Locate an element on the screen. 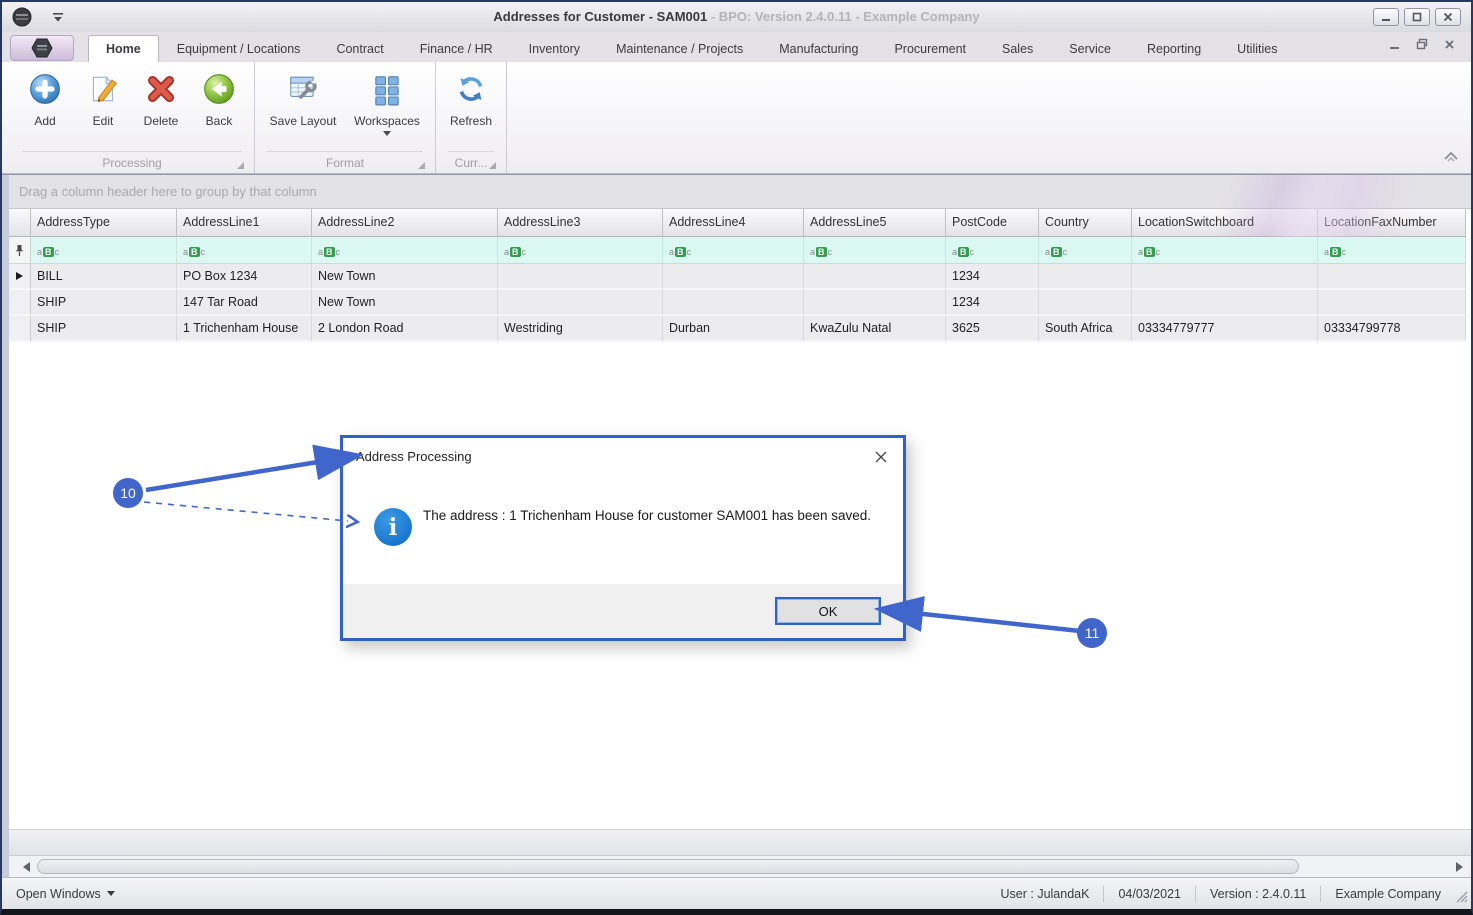 The height and width of the screenshot is (915, 1473). workspaces-button: Workspaces is located at coordinates (387, 102).